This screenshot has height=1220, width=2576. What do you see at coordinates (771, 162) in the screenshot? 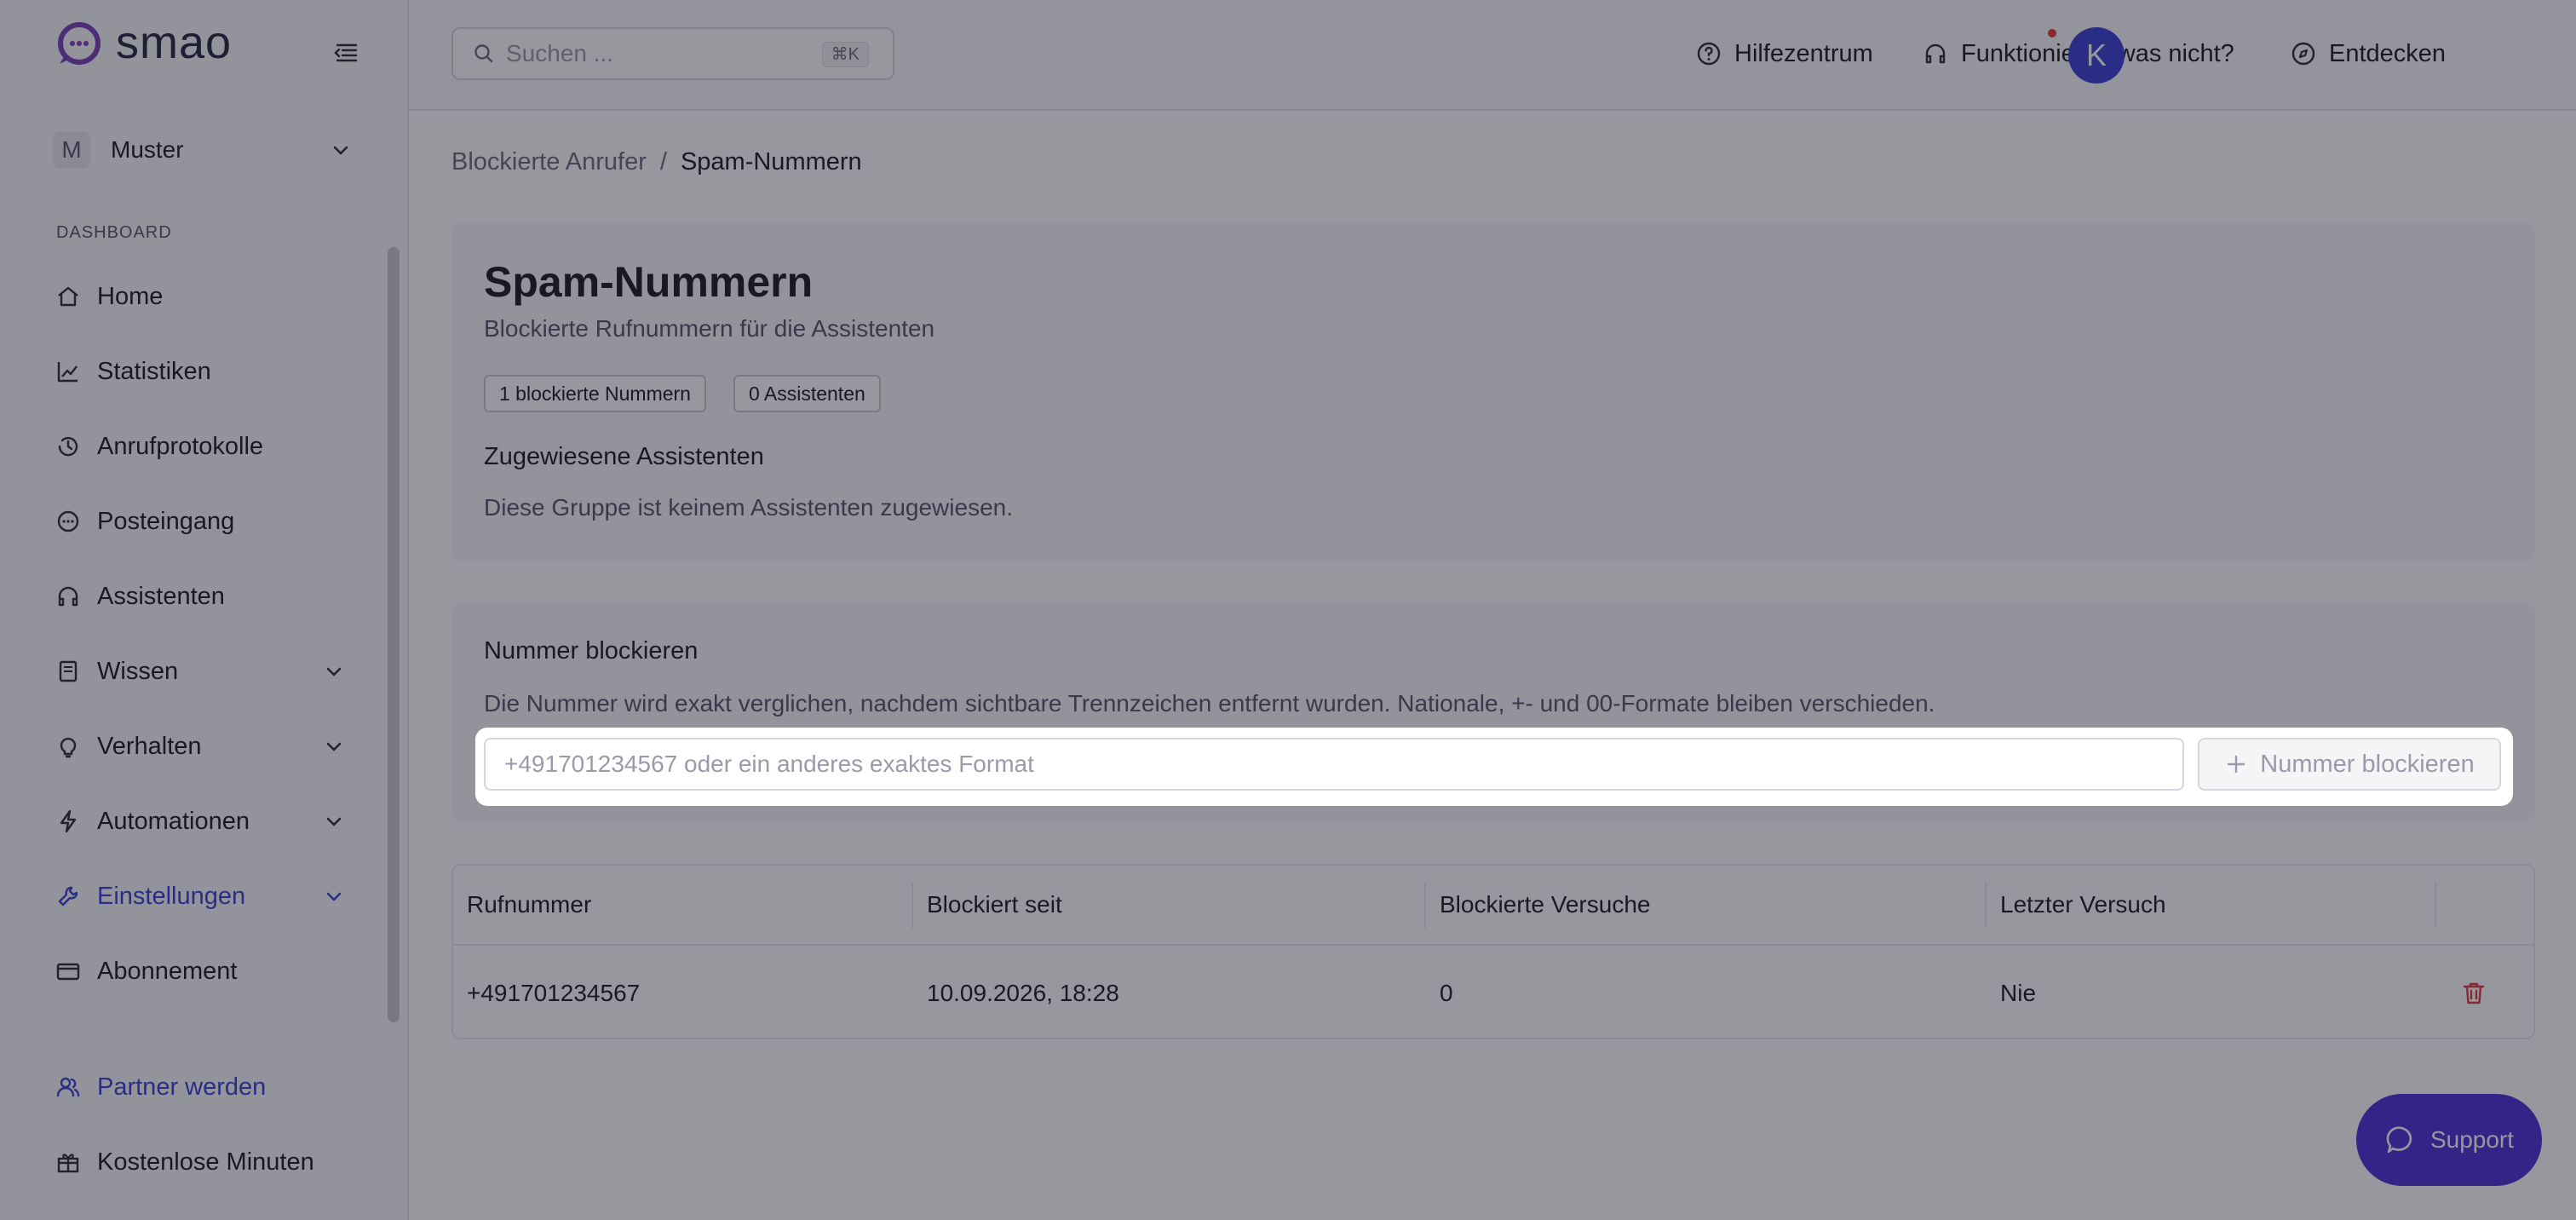
I see `breadcrumb-current: Spam-Nummern` at bounding box center [771, 162].